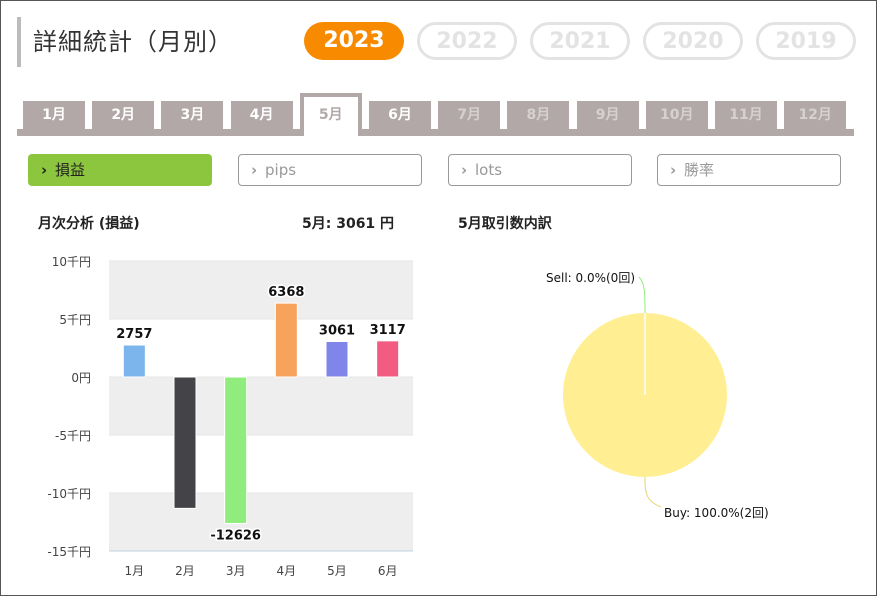 The width and height of the screenshot is (877, 596). Describe the element at coordinates (89, 224) in the screenshot. I see `monthly-chart-heading: 月次分析 (損益)` at that location.